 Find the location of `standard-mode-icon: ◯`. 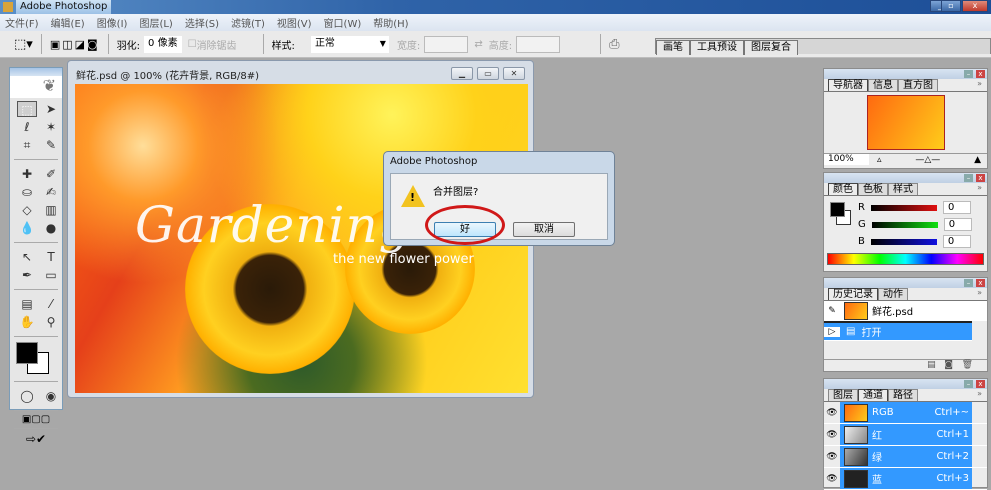

standard-mode-icon: ◯ is located at coordinates (27, 396).